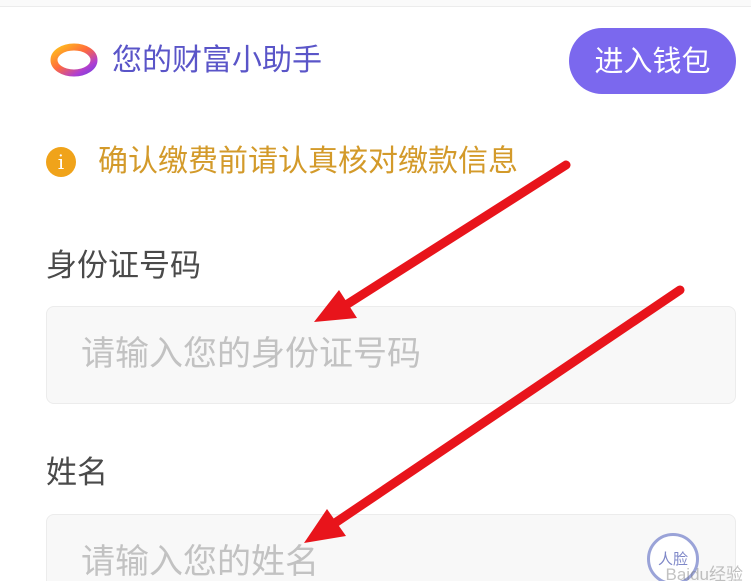  Describe the element at coordinates (456, 235) in the screenshot. I see `arrow-to-id-field` at that location.